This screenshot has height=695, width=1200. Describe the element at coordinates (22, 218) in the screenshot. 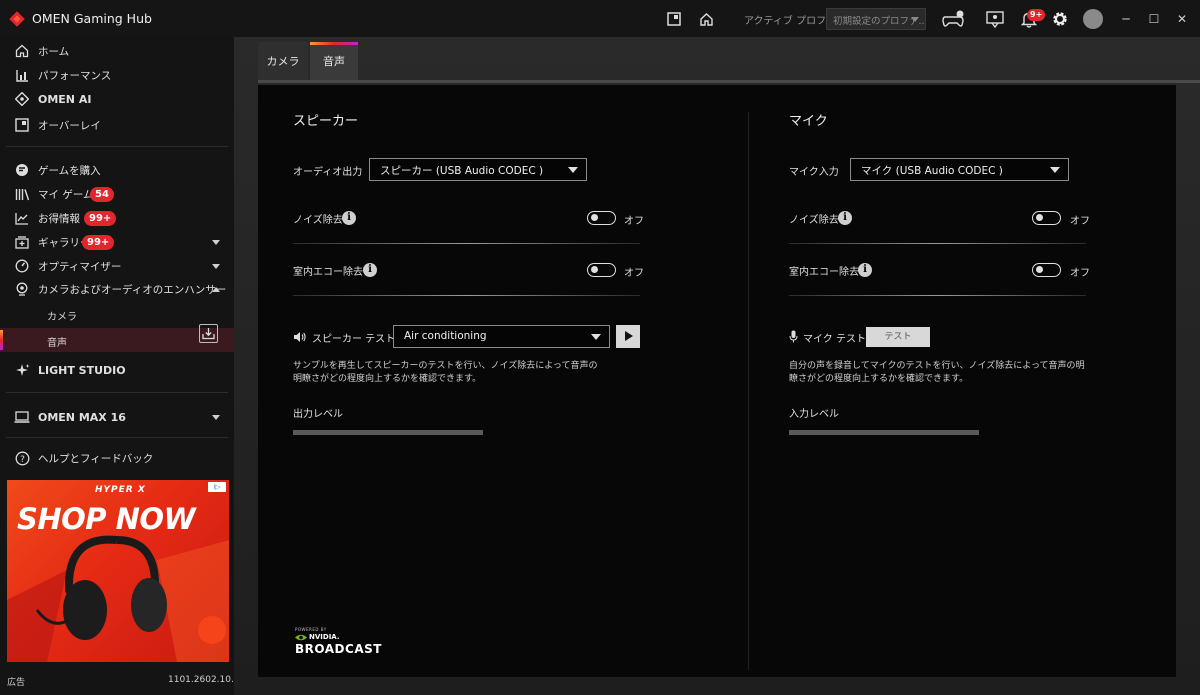

I see `trend-chart-icon` at that location.